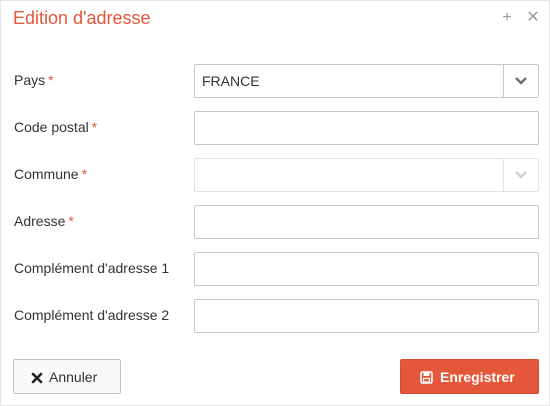  I want to click on complement1-input, so click(366, 269).